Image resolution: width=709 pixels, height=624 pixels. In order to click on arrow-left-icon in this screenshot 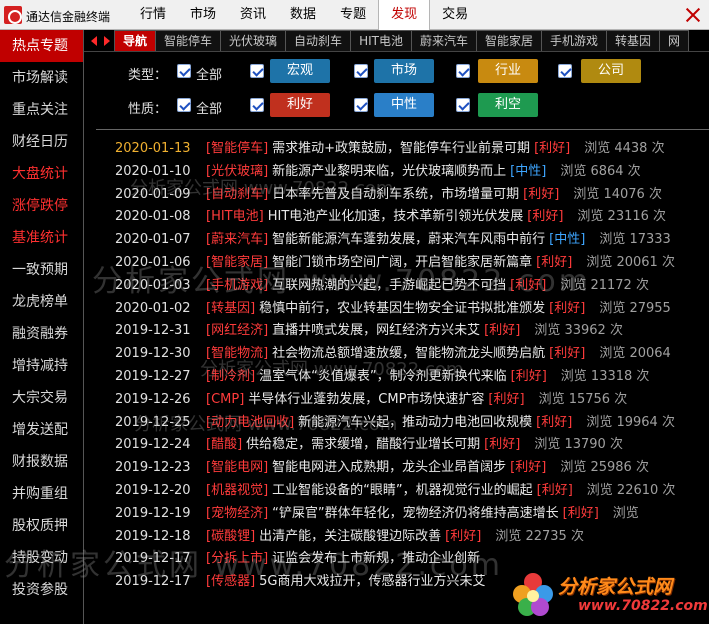, I will do `click(94, 41)`.